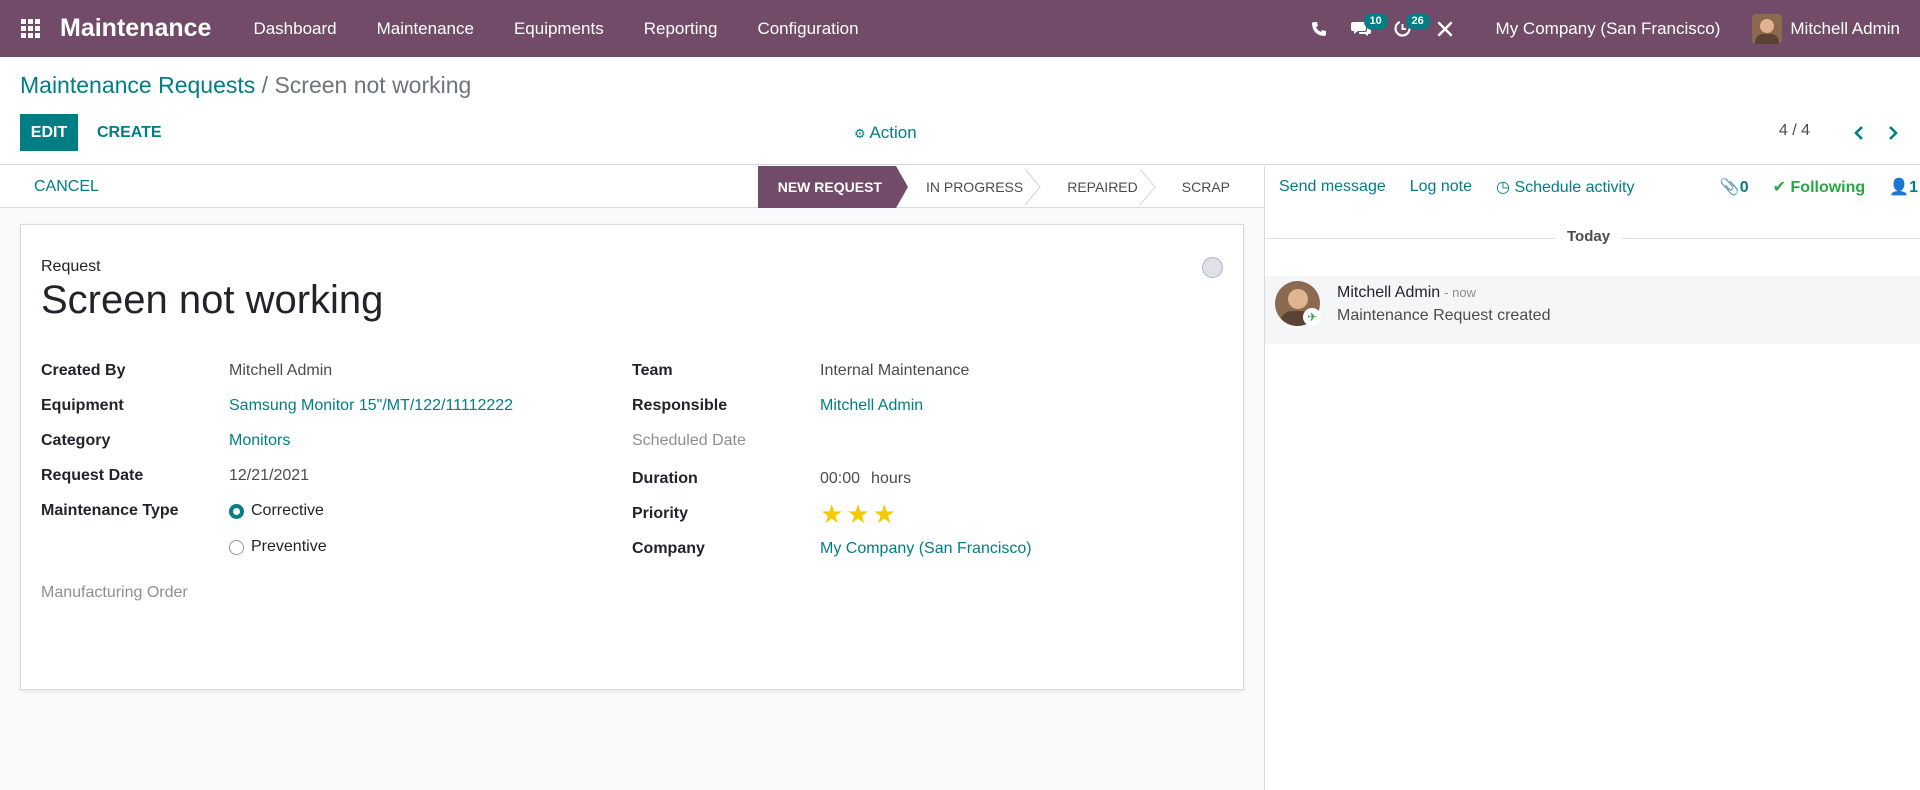 The width and height of the screenshot is (1920, 790). Describe the element at coordinates (236, 511) in the screenshot. I see `radio-checked-icon` at that location.